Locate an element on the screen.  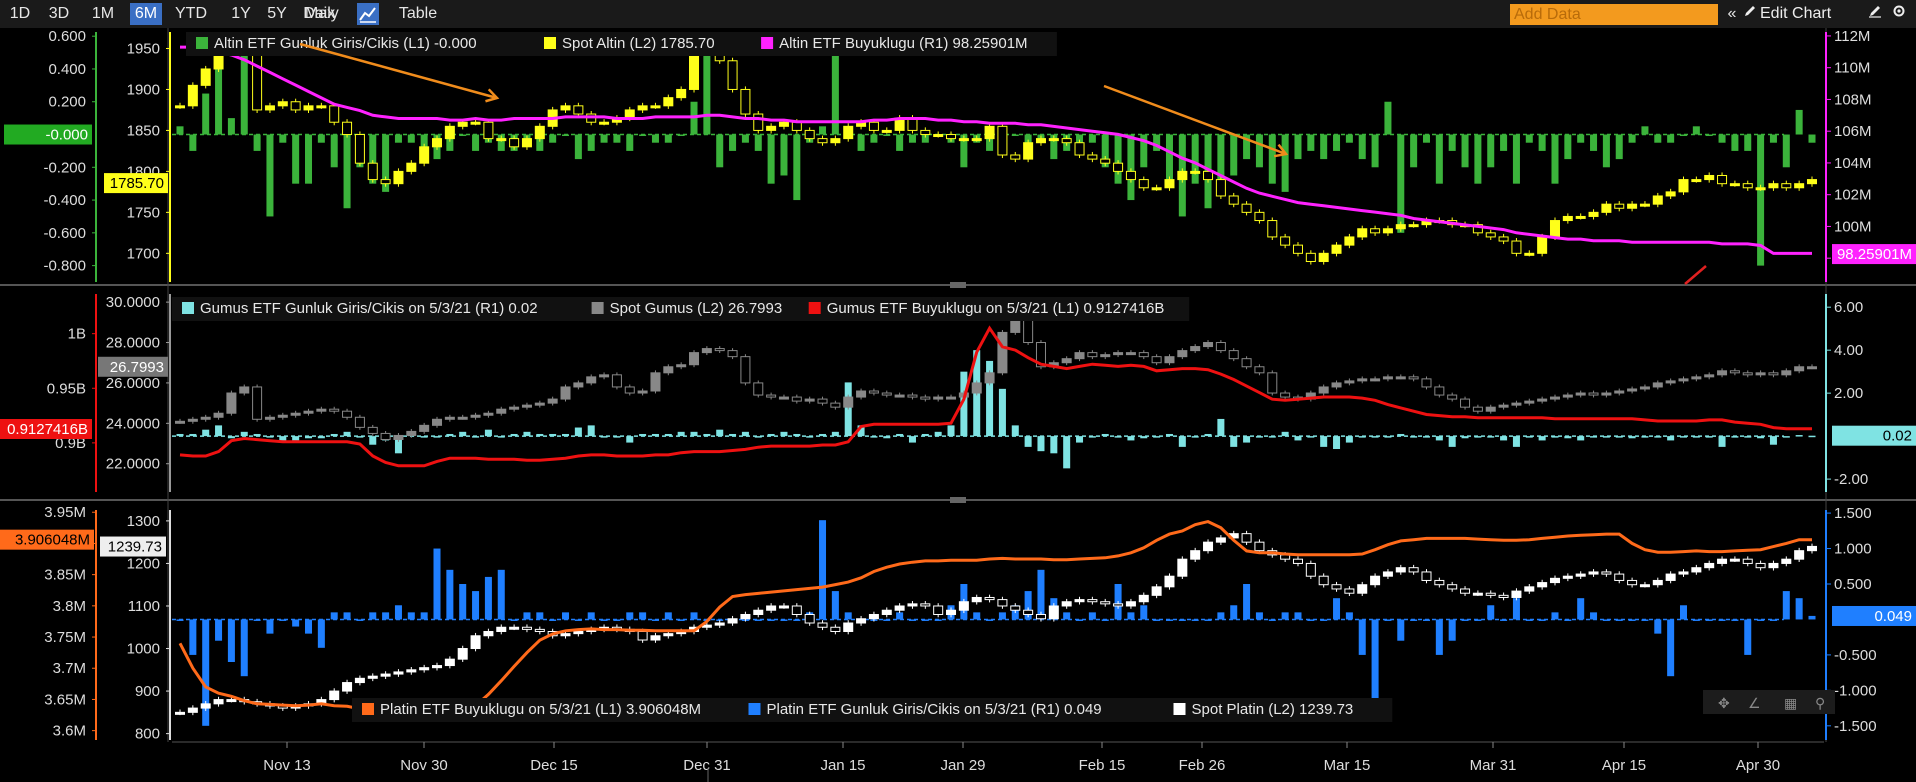
left2-tick-label: 800 is located at coordinates (147, 734).